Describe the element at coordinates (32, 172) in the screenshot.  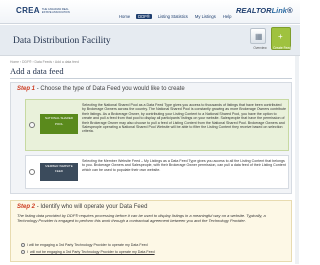
I see `radio-member-website-feed` at that location.